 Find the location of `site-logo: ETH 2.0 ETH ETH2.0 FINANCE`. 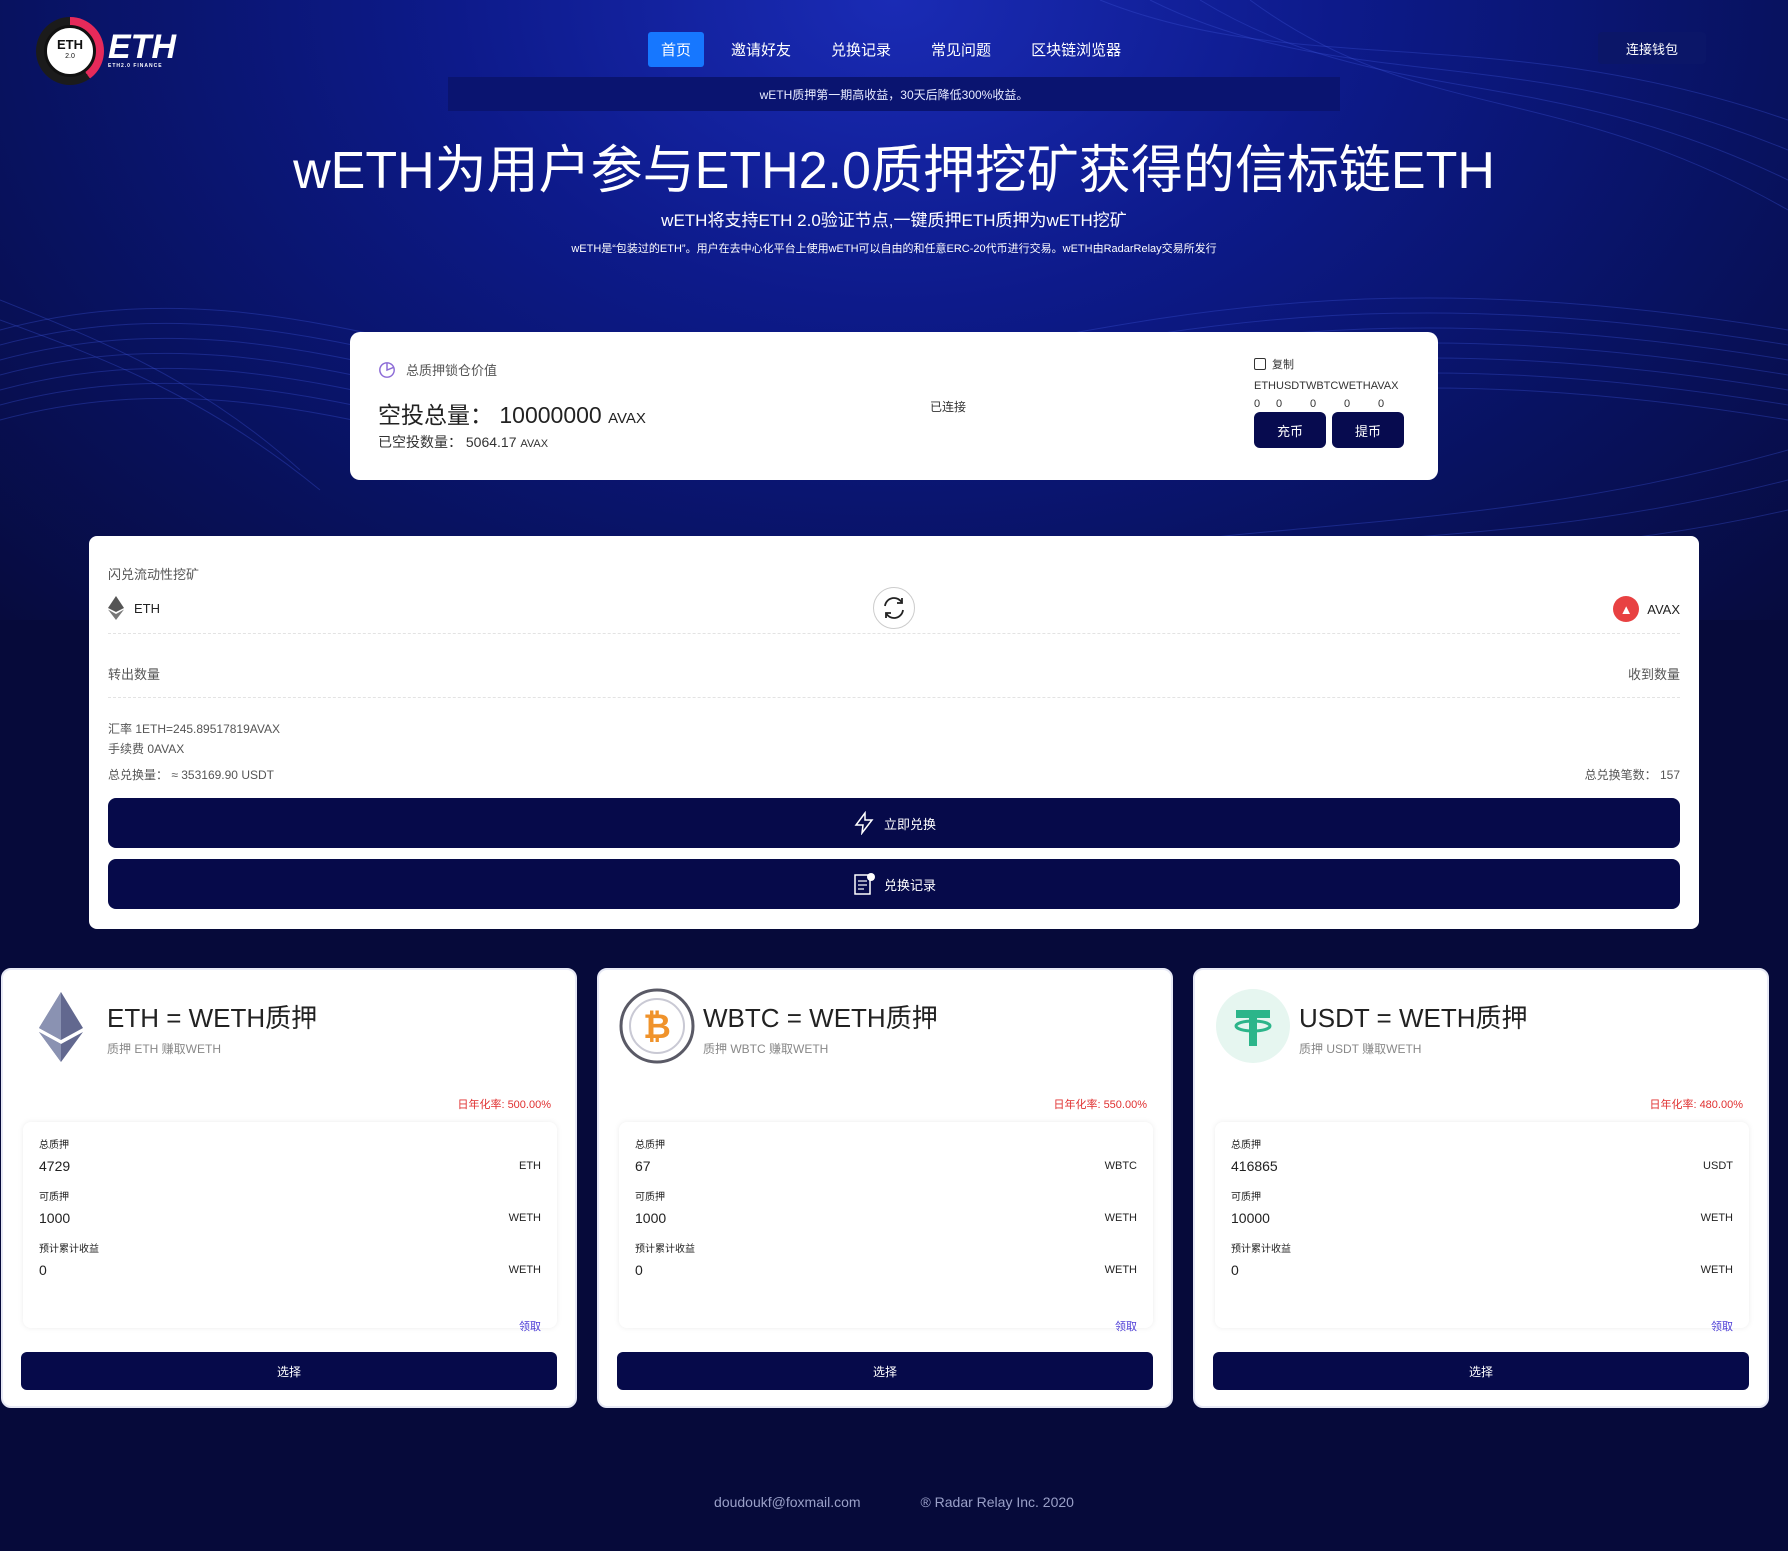

site-logo: ETH 2.0 ETH ETH2.0 FINANCE is located at coordinates (111, 51).